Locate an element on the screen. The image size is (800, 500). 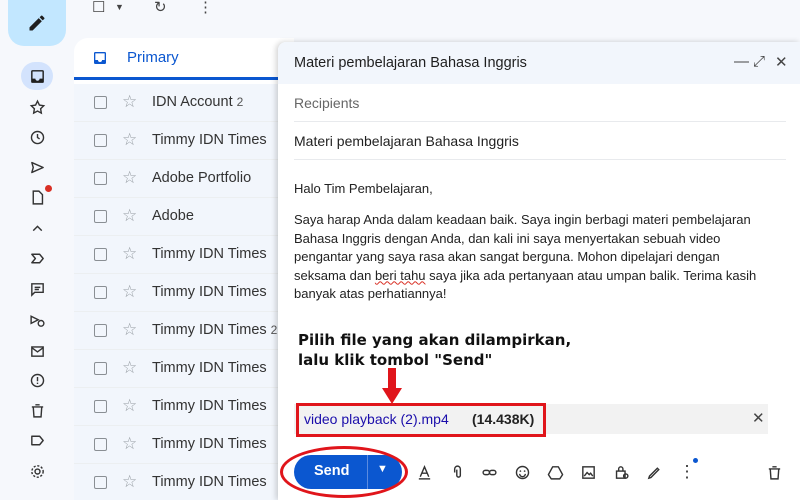
subject-field: Materi pembelajaran Bahasa Inggris is located at coordinates (540, 141).